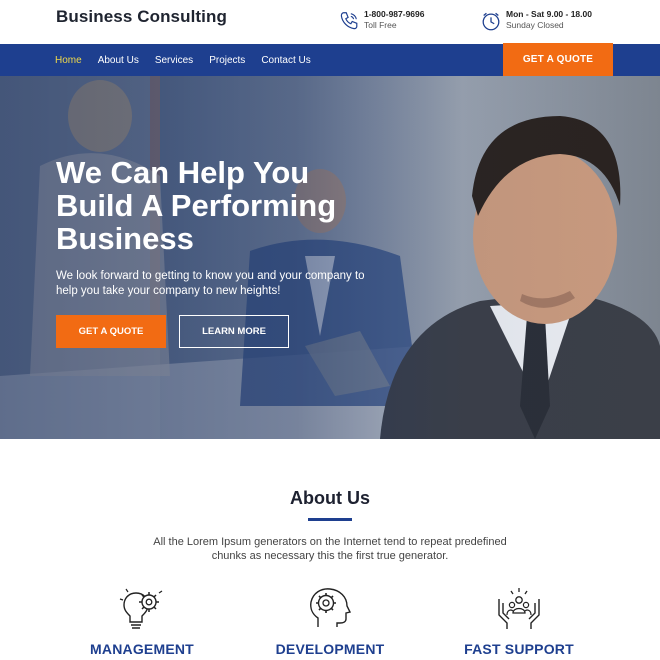 The image size is (660, 660). I want to click on brand-logo-text: Business Consulting, so click(141, 17).